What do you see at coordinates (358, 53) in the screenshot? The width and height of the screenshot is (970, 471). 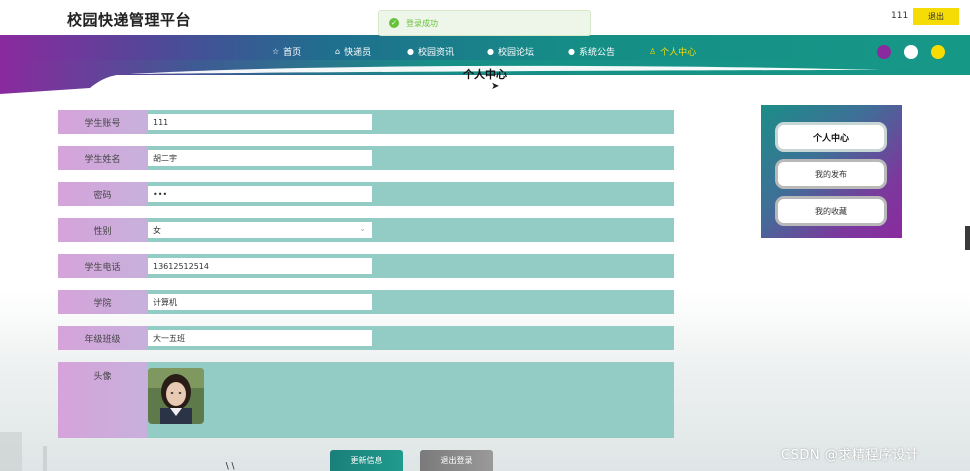 I see `nav-item-label: 快递员` at bounding box center [358, 53].